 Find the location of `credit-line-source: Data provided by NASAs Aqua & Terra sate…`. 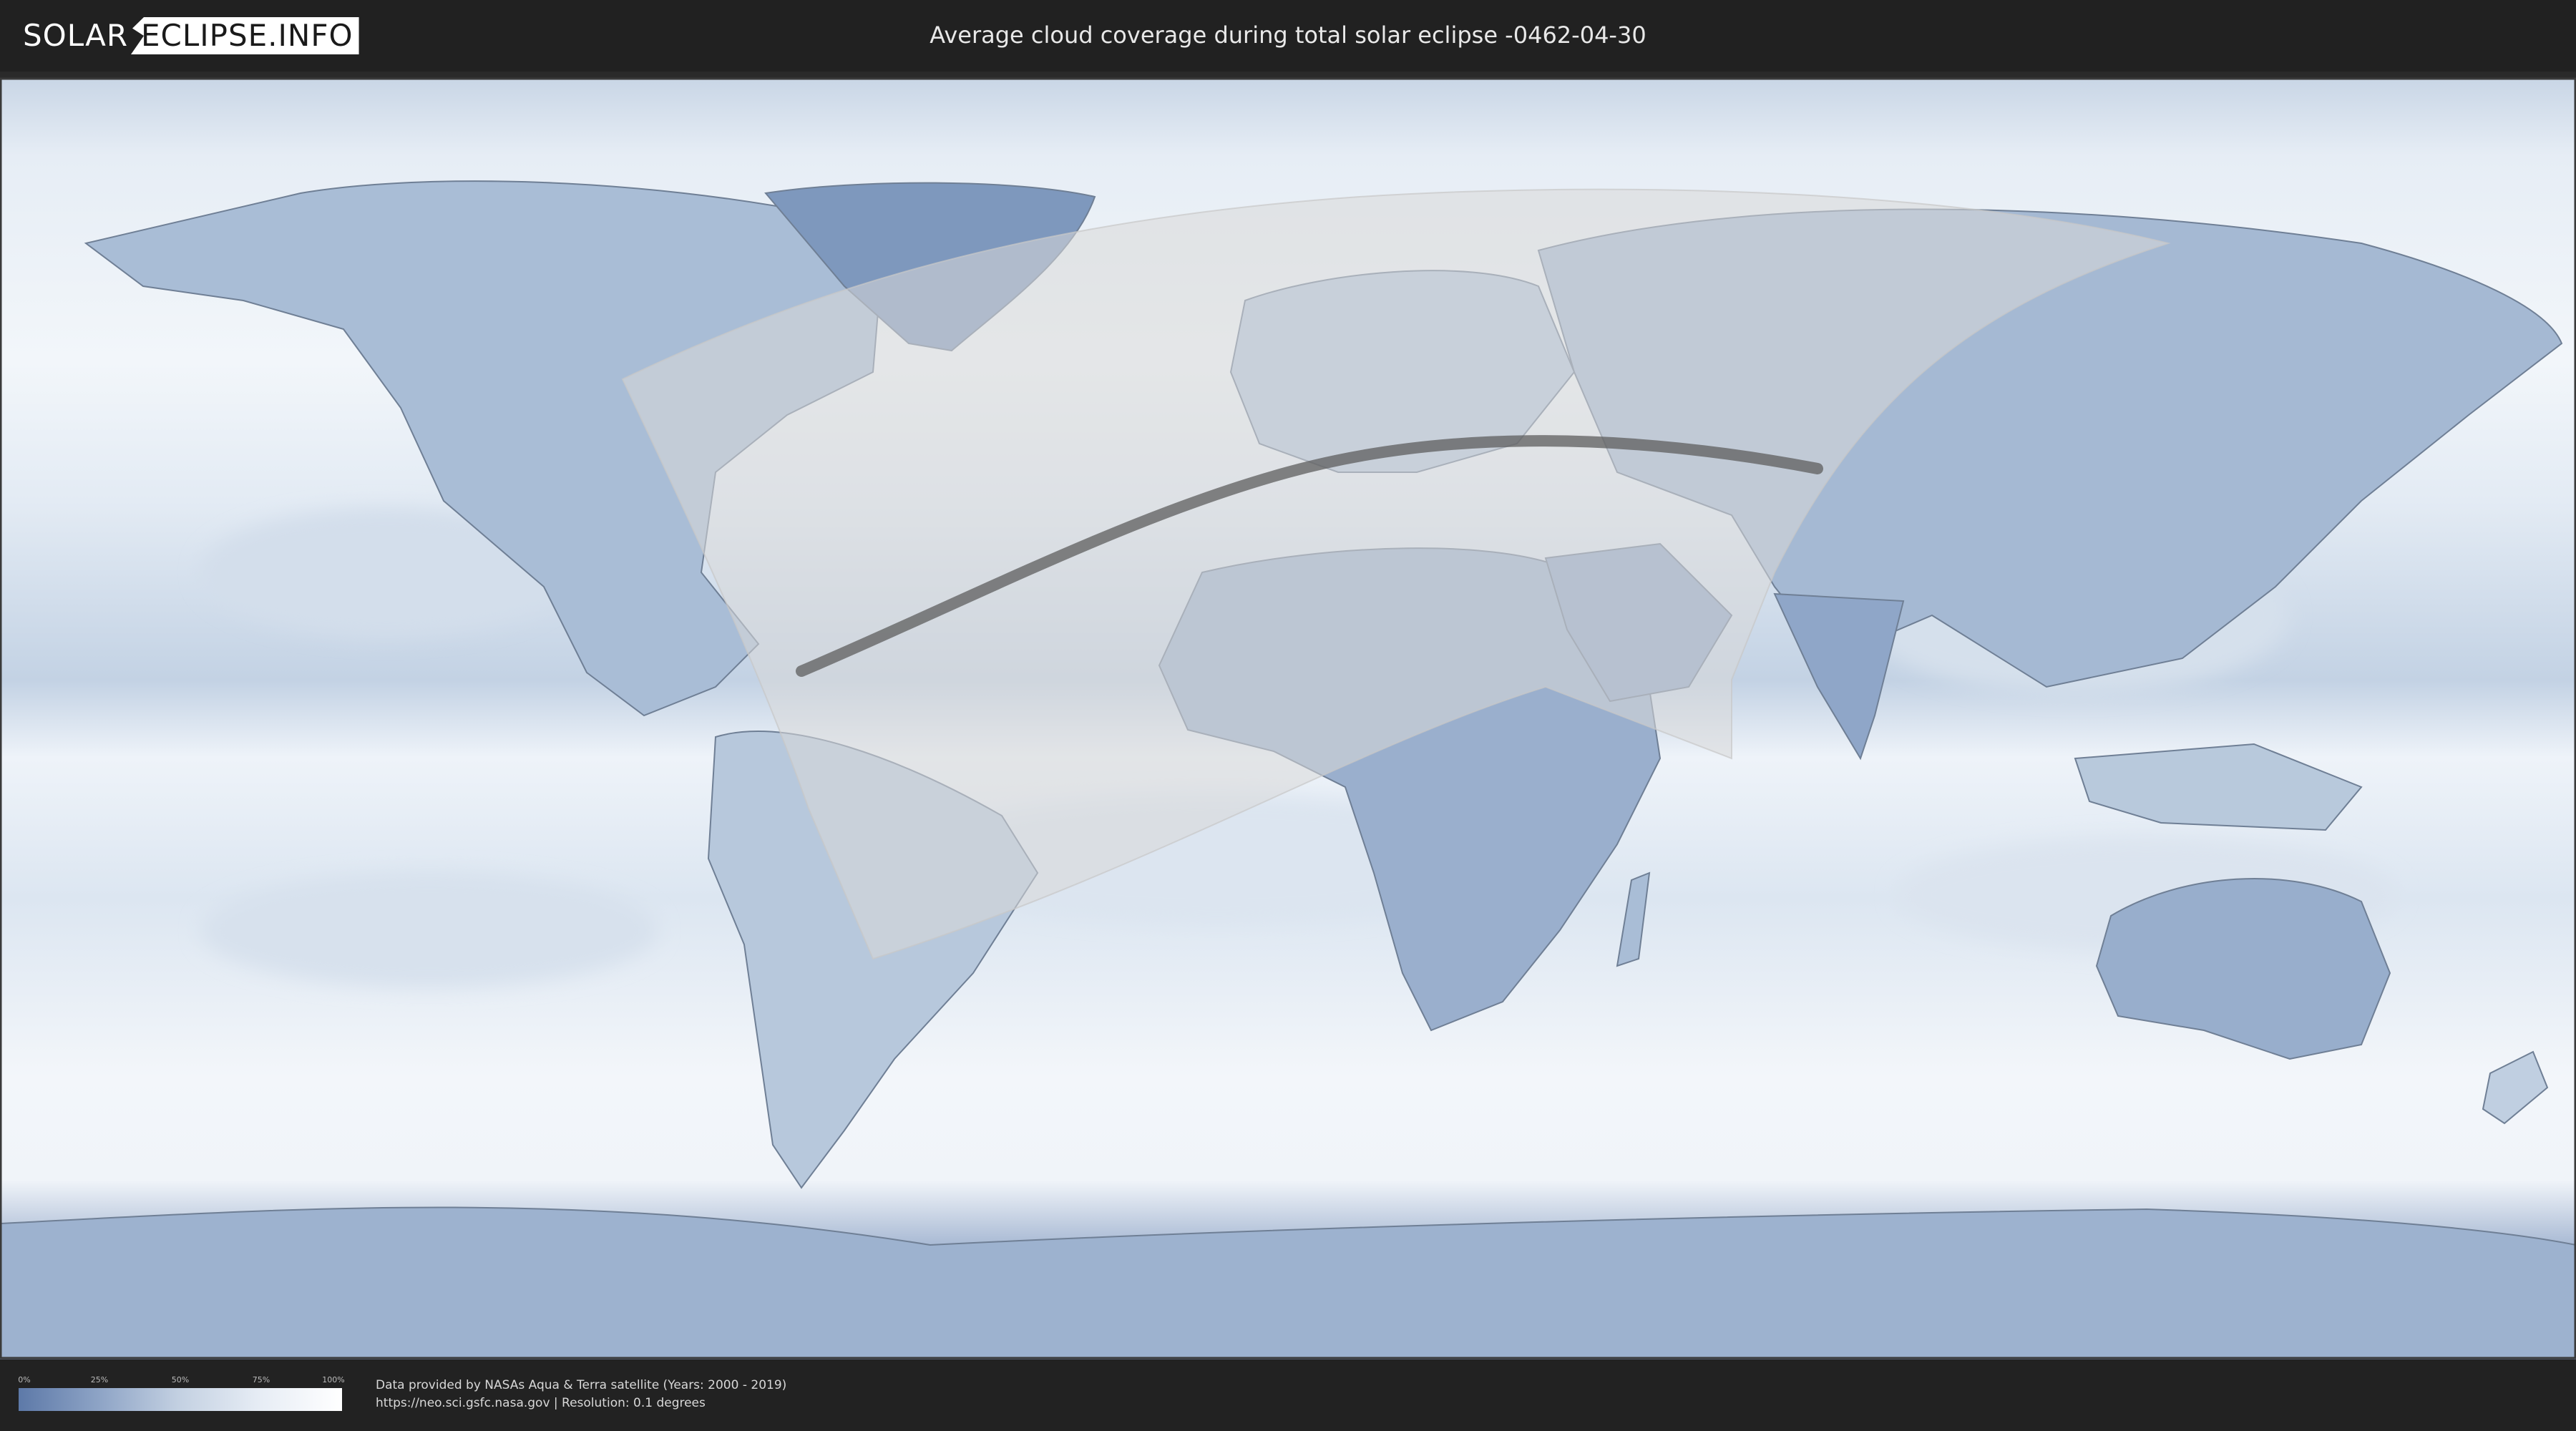

credit-line-source: Data provided by NASAs Aqua & Terra sate… is located at coordinates (581, 1385).